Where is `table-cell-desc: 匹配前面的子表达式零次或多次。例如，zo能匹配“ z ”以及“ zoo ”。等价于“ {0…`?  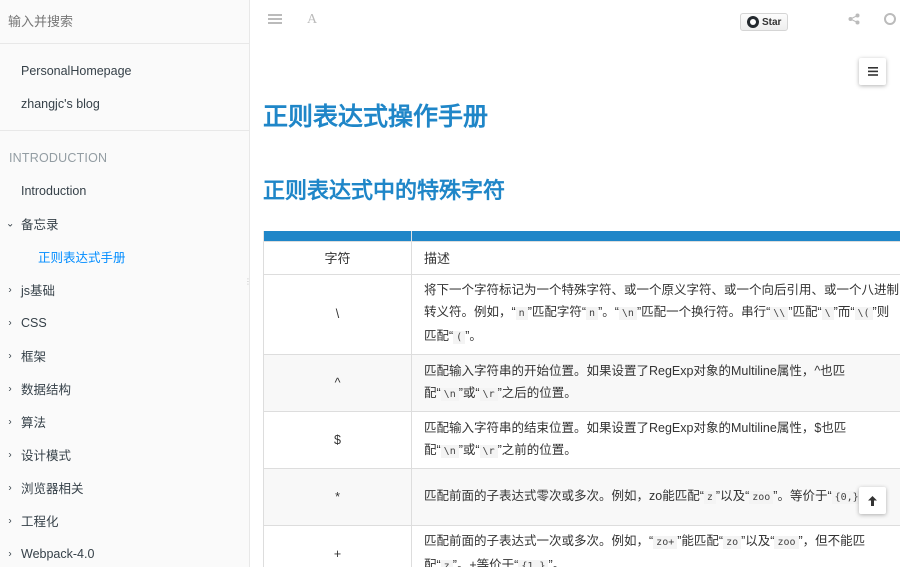 table-cell-desc: 匹配前面的子表达式零次或多次。例如，zo能匹配“ z ”以及“ zoo ”。等价于“ {0… is located at coordinates (655, 496).